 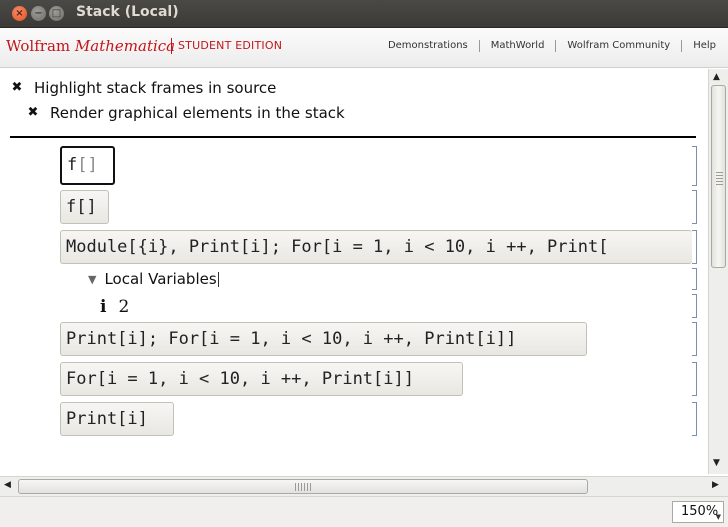 I want to click on frame-args: [], so click(x=87, y=165).